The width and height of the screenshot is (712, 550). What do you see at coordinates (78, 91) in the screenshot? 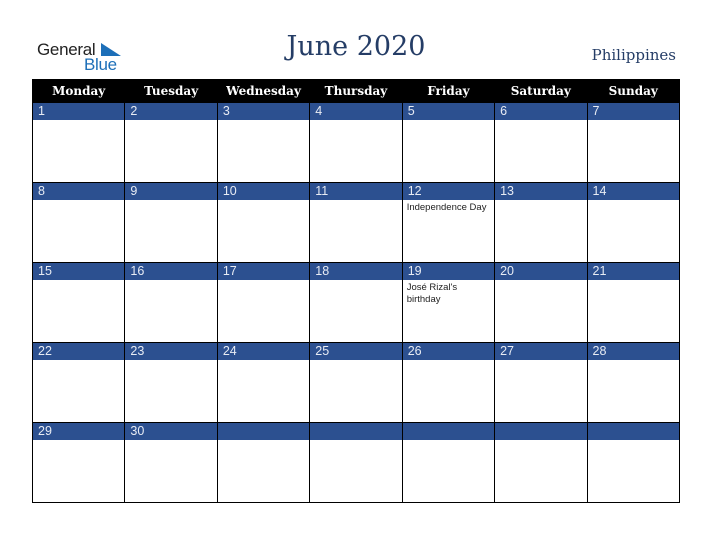
I see `weekday-header: Monday` at bounding box center [78, 91].